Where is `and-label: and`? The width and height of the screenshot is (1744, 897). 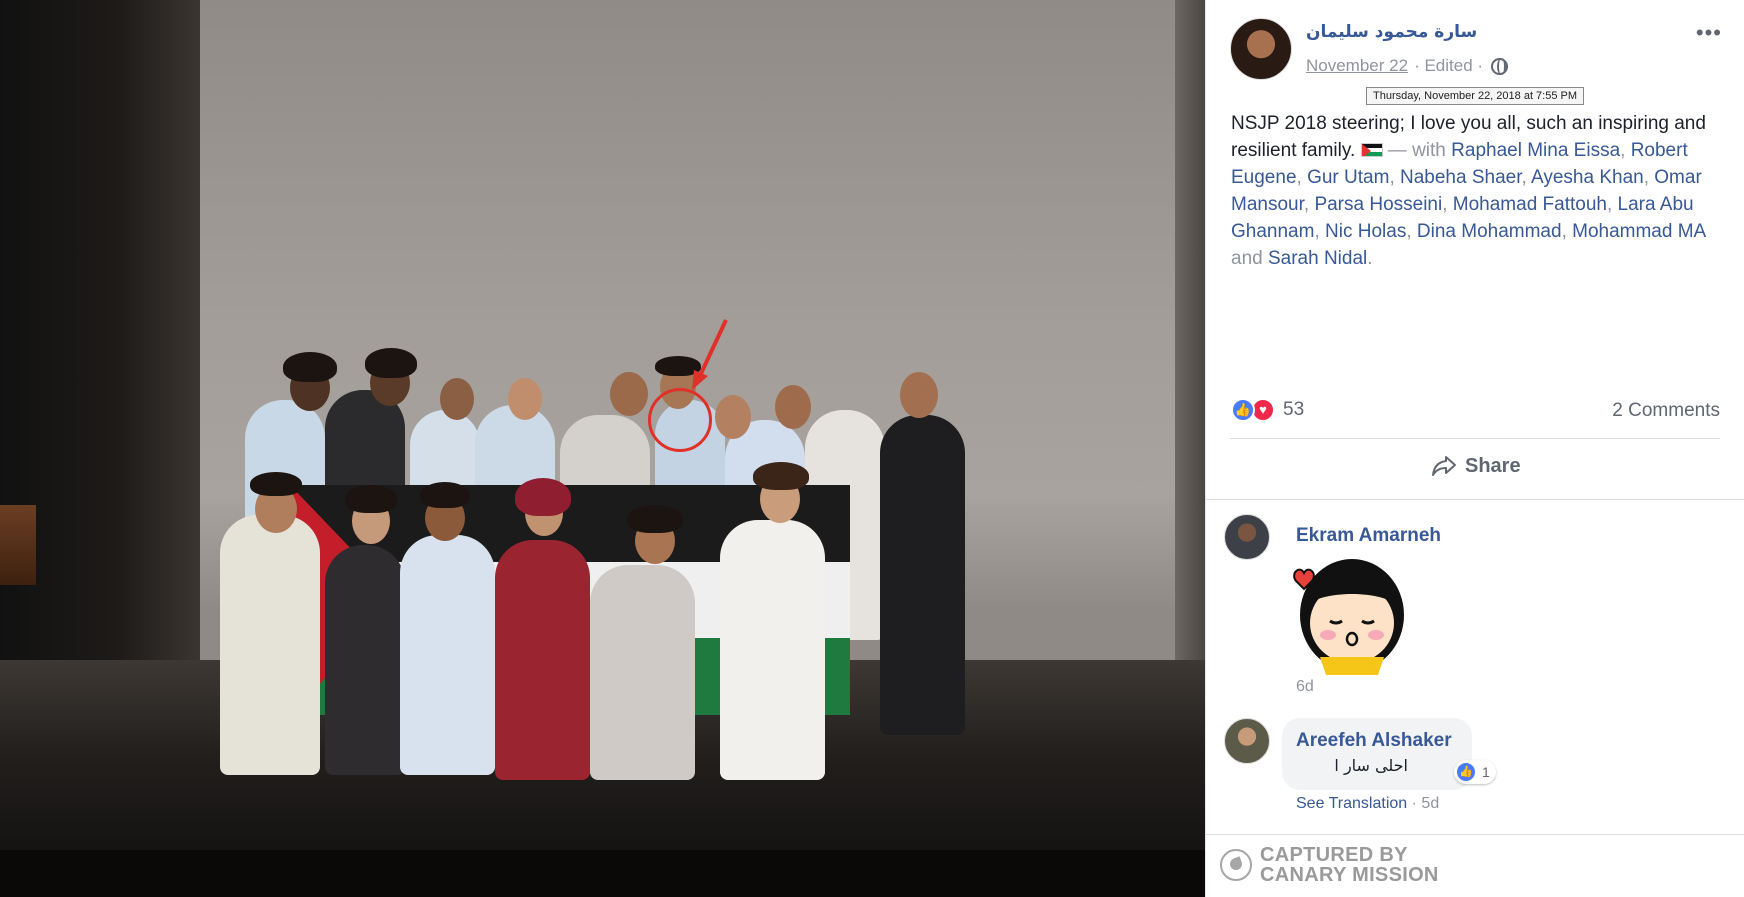
and-label: and is located at coordinates (1247, 258).